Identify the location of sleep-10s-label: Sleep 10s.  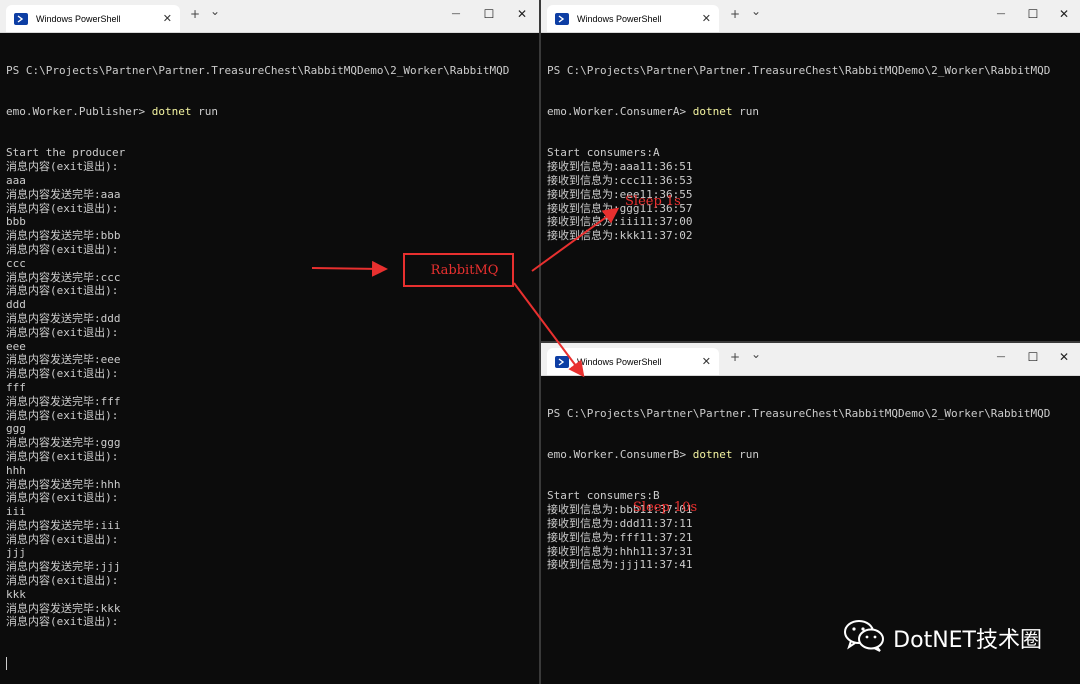
(665, 507).